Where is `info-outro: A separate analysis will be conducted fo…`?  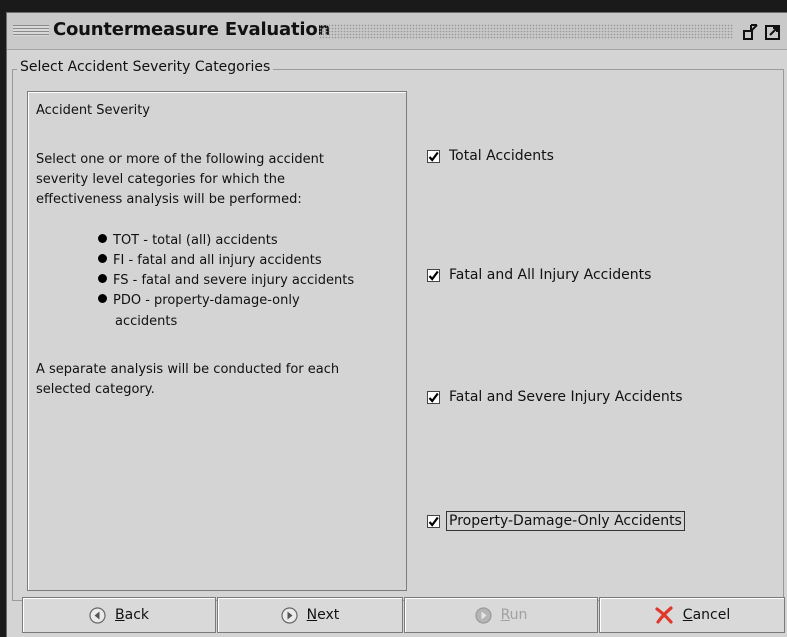
info-outro: A separate analysis will be conducted fo… is located at coordinates (217, 380).